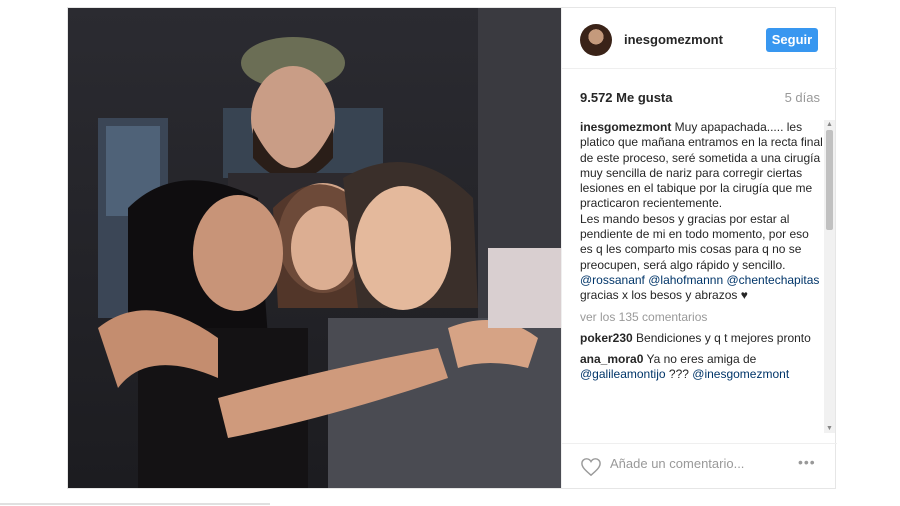  What do you see at coordinates (701, 317) in the screenshot?
I see `view-comments-link: ver los 135 comentarios` at bounding box center [701, 317].